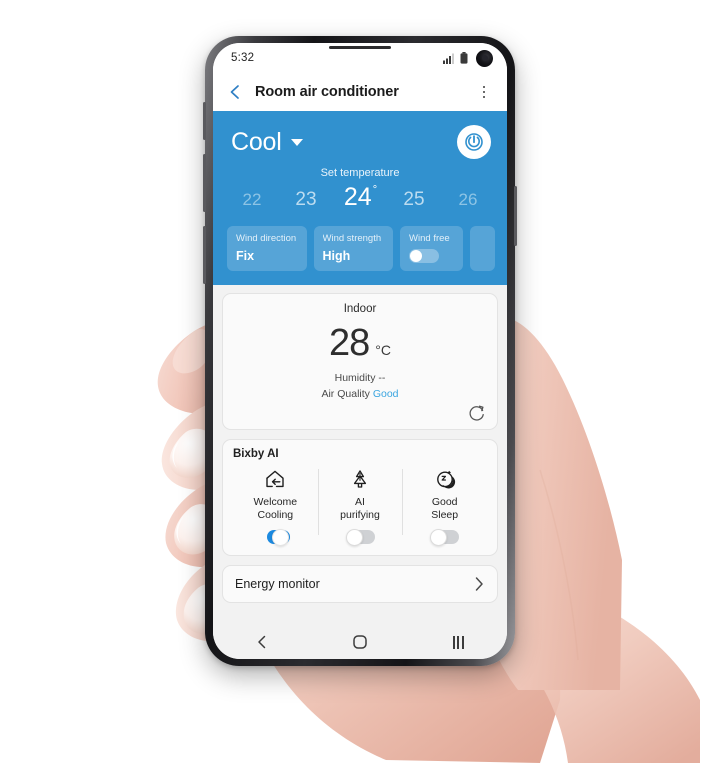 The image size is (720, 768). What do you see at coordinates (204, 121) in the screenshot?
I see `phone-side-button-bixby` at bounding box center [204, 121].